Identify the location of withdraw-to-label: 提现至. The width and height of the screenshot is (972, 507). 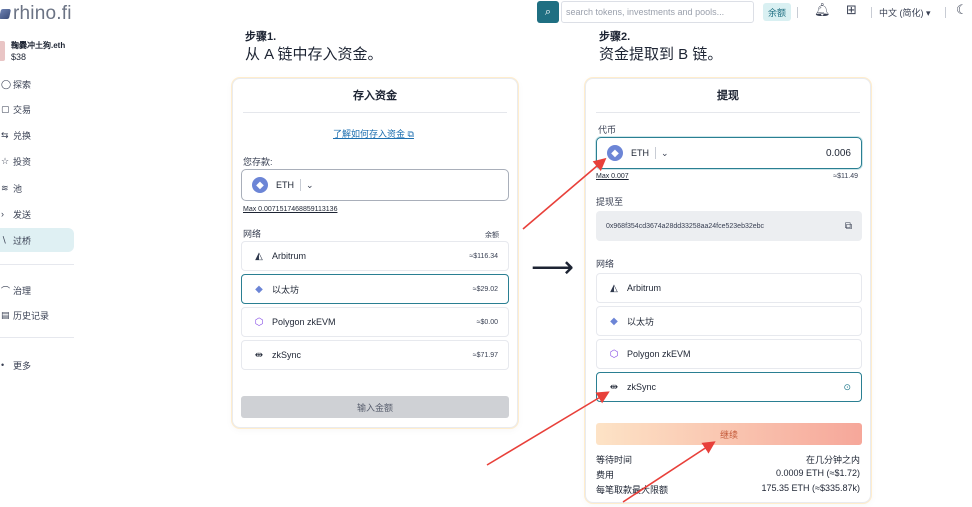
(610, 202).